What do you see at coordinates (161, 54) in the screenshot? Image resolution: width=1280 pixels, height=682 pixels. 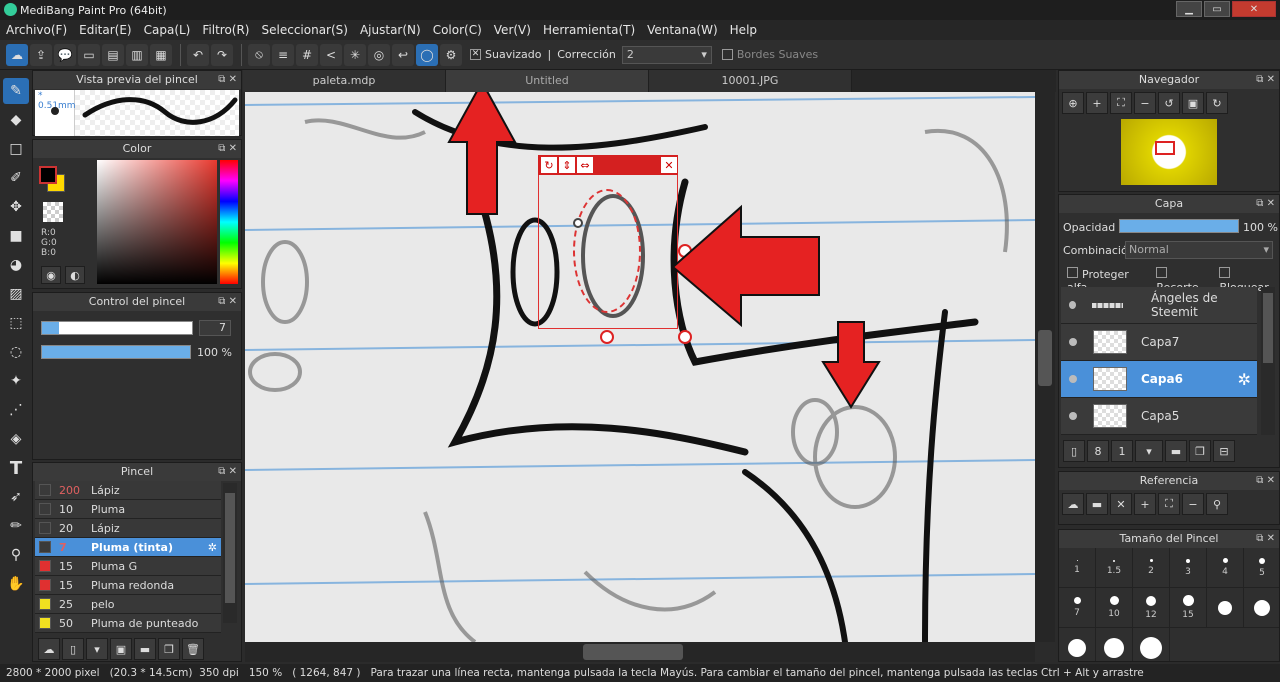 I see `grid-icon: ▦` at bounding box center [161, 54].